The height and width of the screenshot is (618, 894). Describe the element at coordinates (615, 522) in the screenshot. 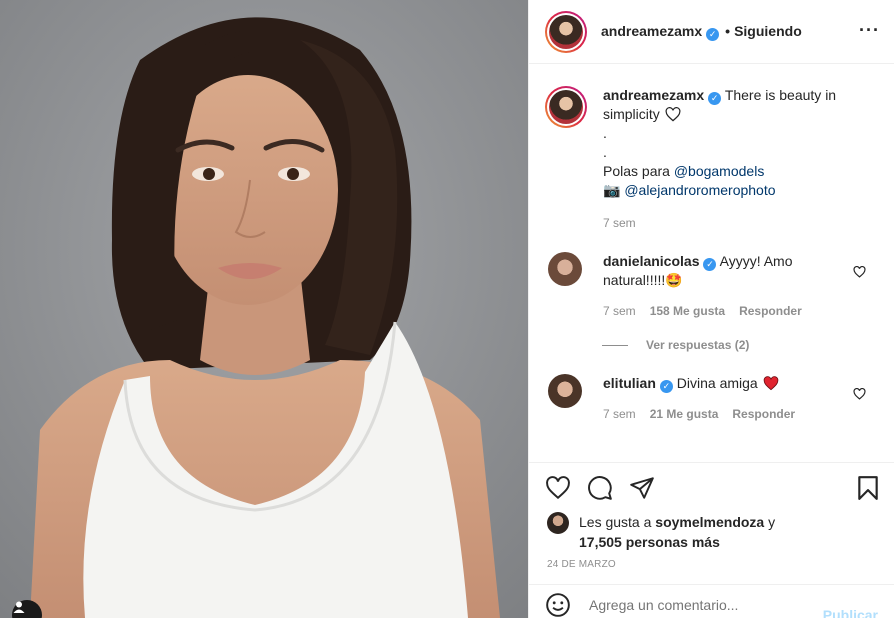

I see `likes-prefix: Les gusta a` at that location.